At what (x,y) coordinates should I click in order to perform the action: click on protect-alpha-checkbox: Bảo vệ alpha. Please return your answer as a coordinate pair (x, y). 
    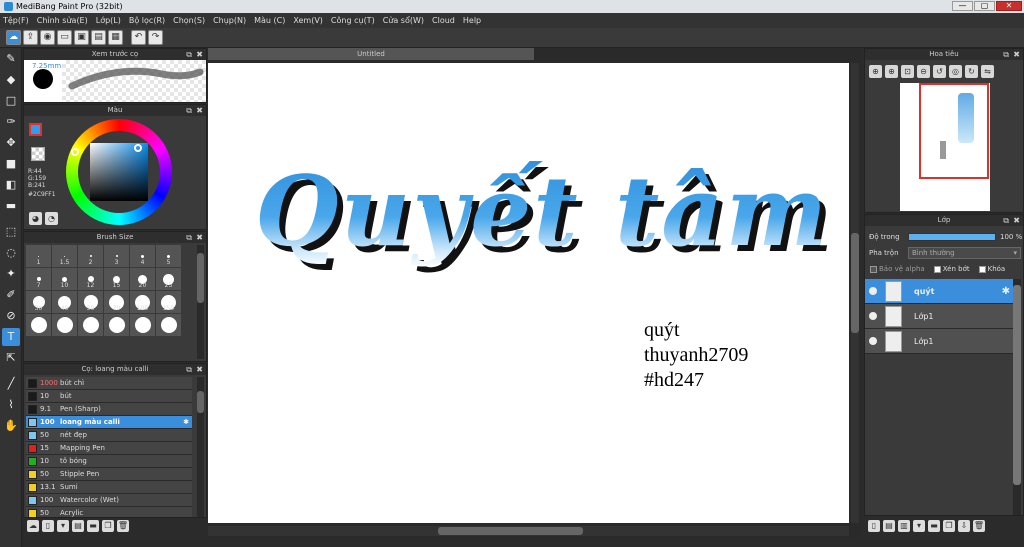
    Looking at the image, I should click on (897, 269).